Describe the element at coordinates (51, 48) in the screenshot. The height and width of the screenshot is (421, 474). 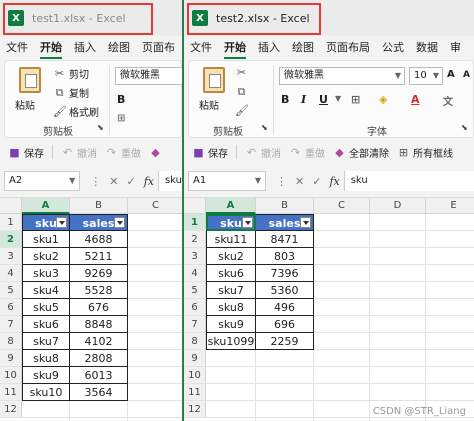
I see `tab-home: 开始` at that location.